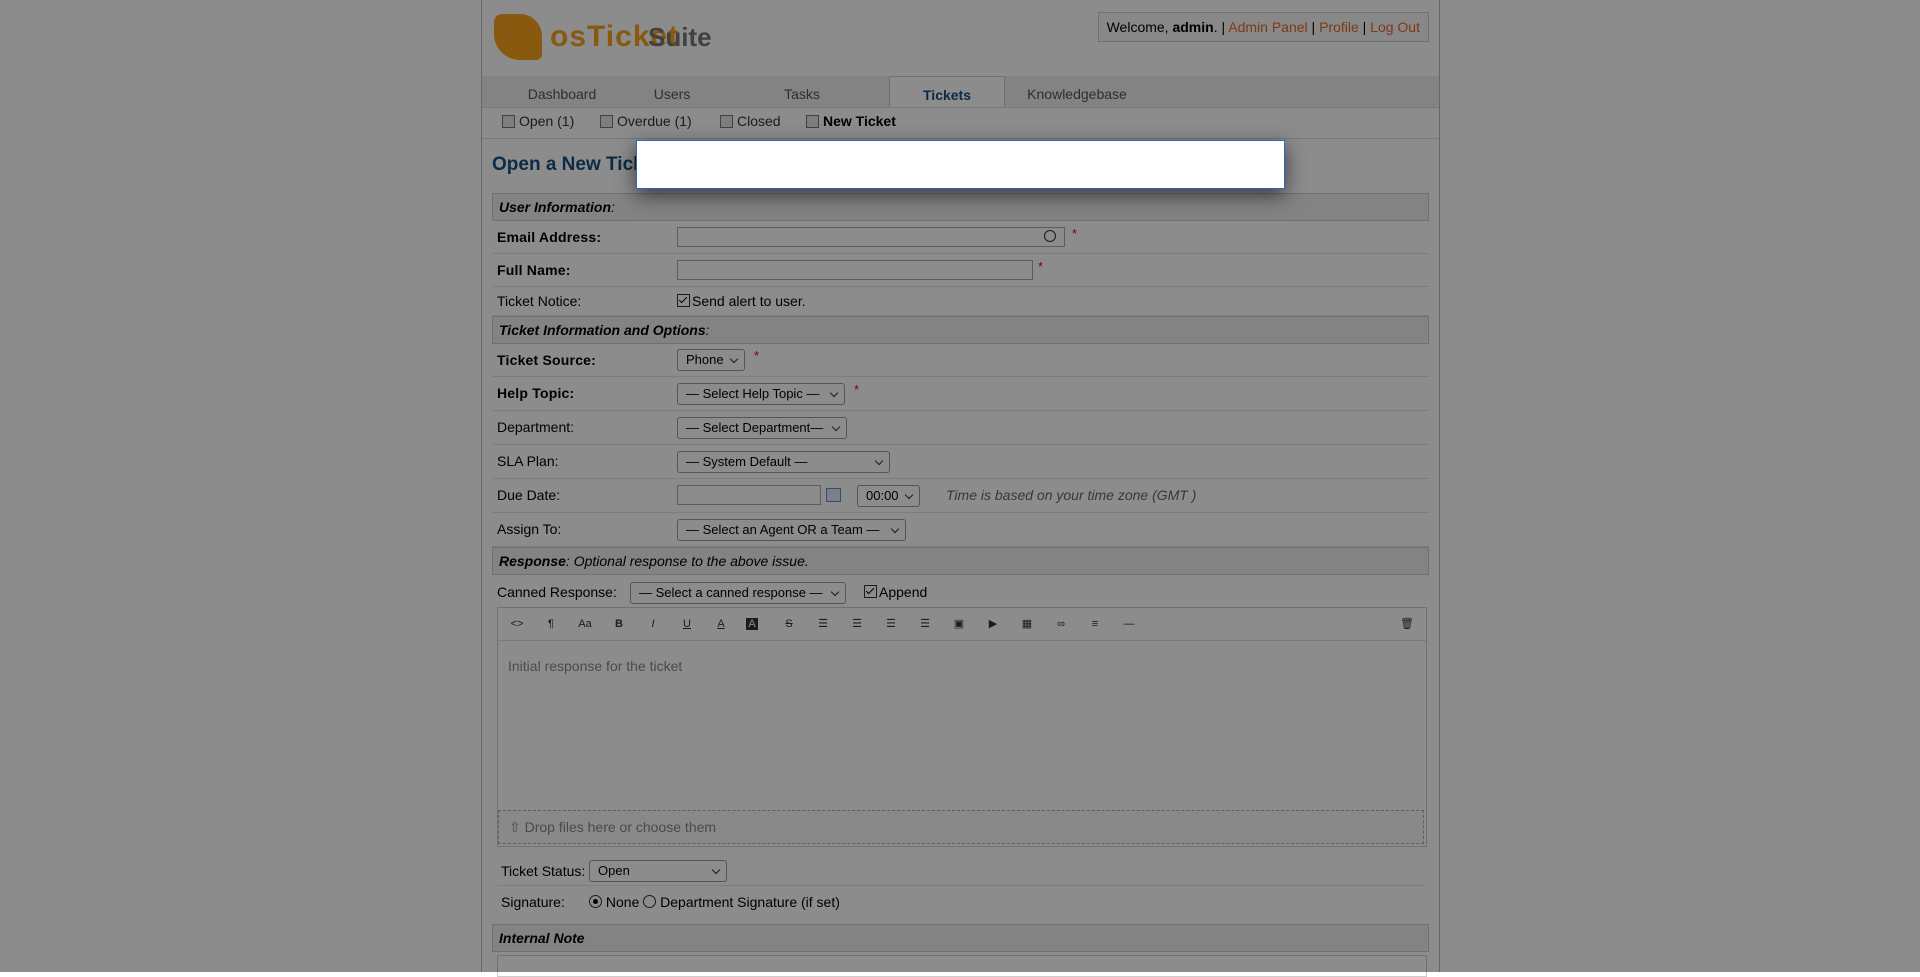 This screenshot has width=1920, height=977. I want to click on loading-dialog, so click(960, 164).